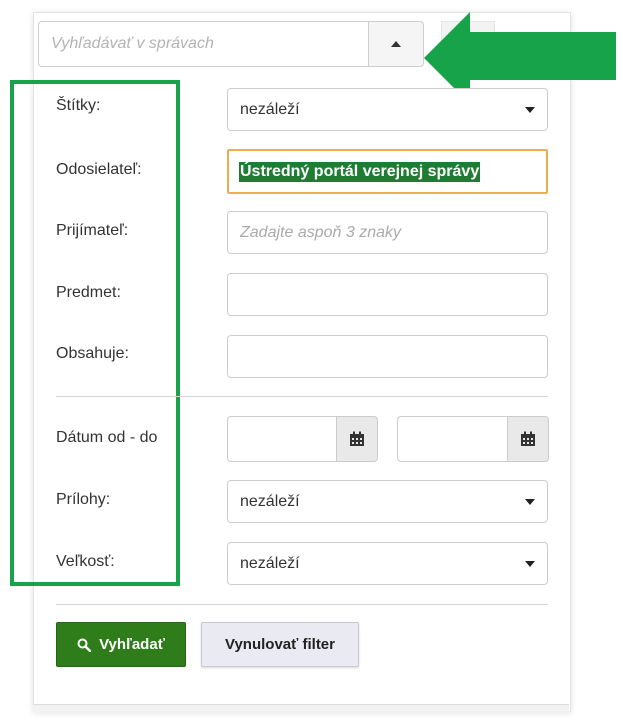 Image resolution: width=623 pixels, height=723 pixels. What do you see at coordinates (203, 44) in the screenshot?
I see `message-search-input` at bounding box center [203, 44].